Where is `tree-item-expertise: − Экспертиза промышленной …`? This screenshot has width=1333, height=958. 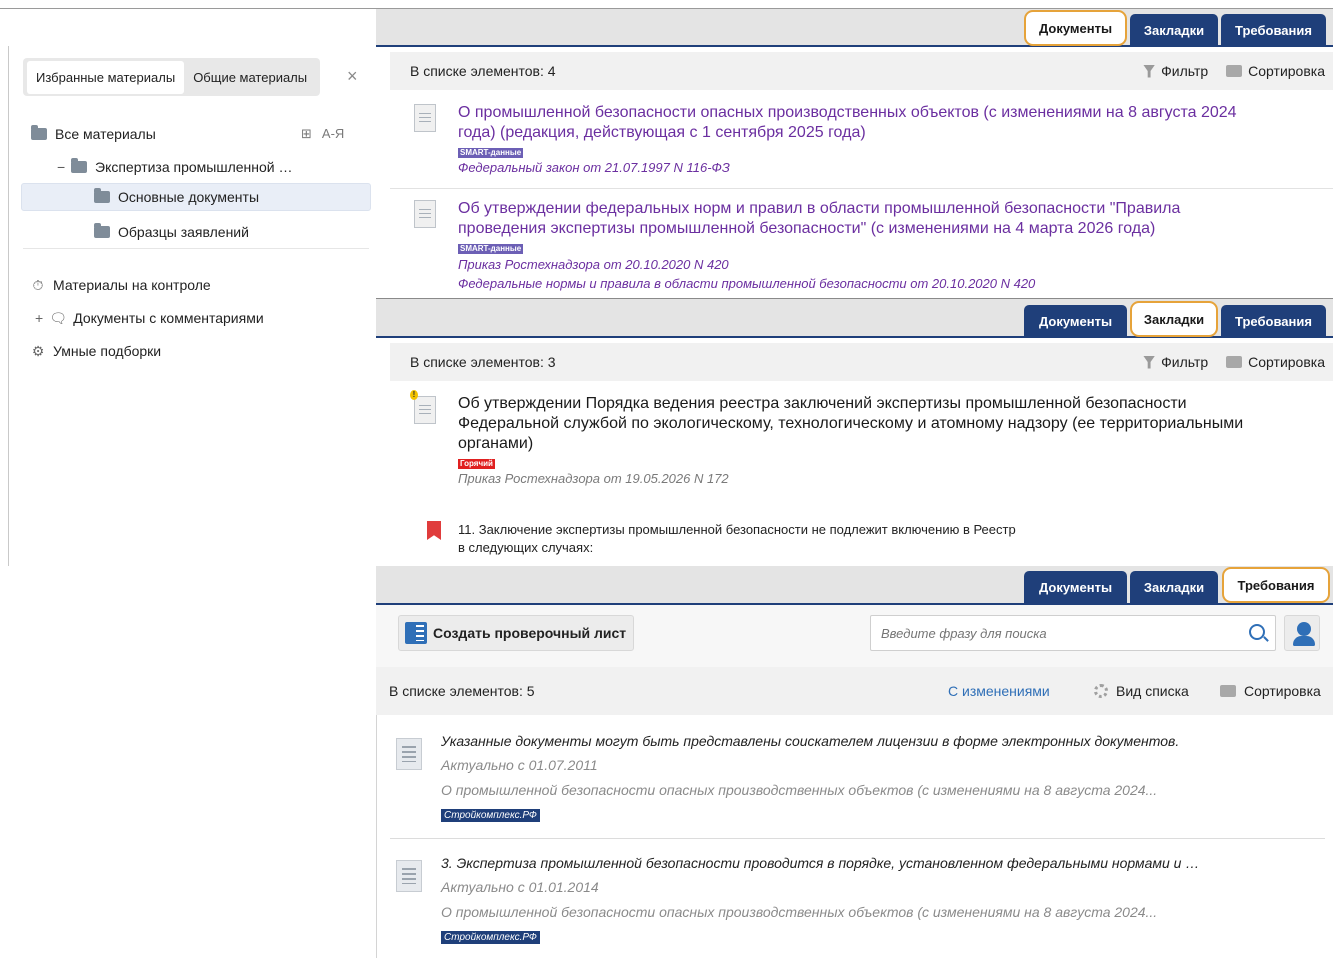 tree-item-expertise: − Экспертиза промышленной … is located at coordinates (212, 167).